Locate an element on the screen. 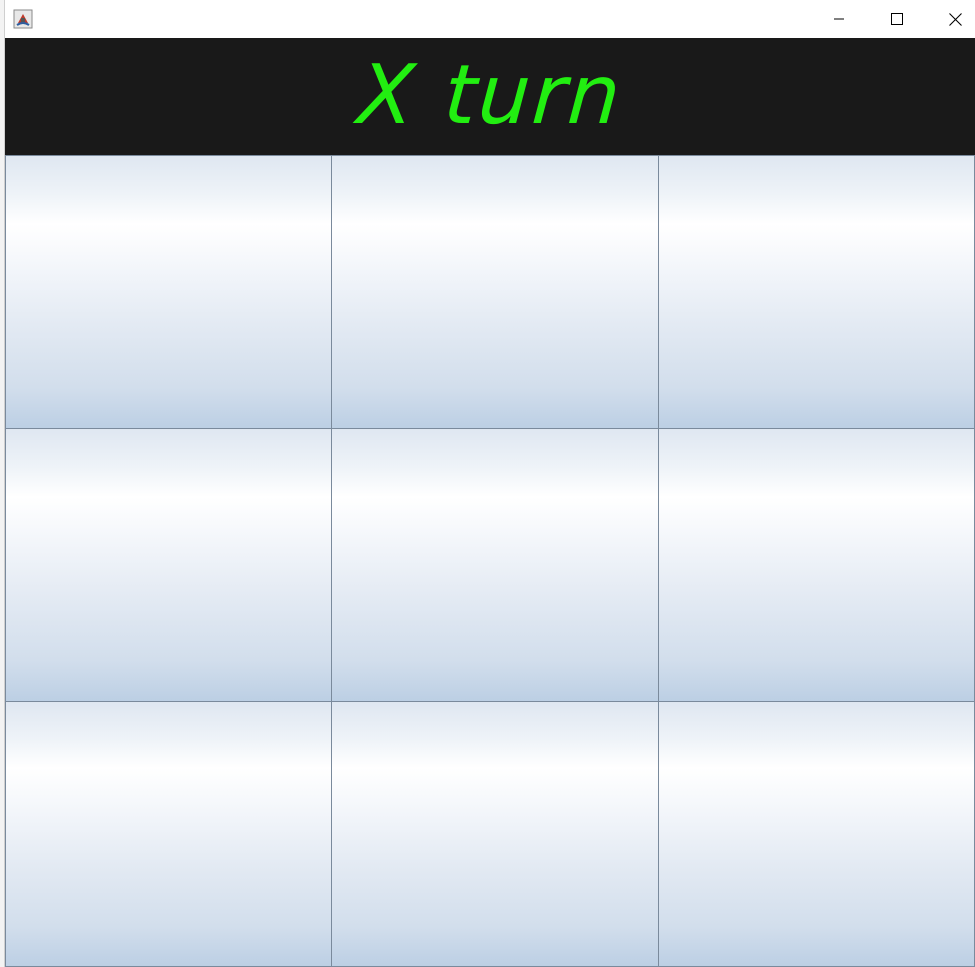 The image size is (975, 967). title-bar is located at coordinates (490, 19).